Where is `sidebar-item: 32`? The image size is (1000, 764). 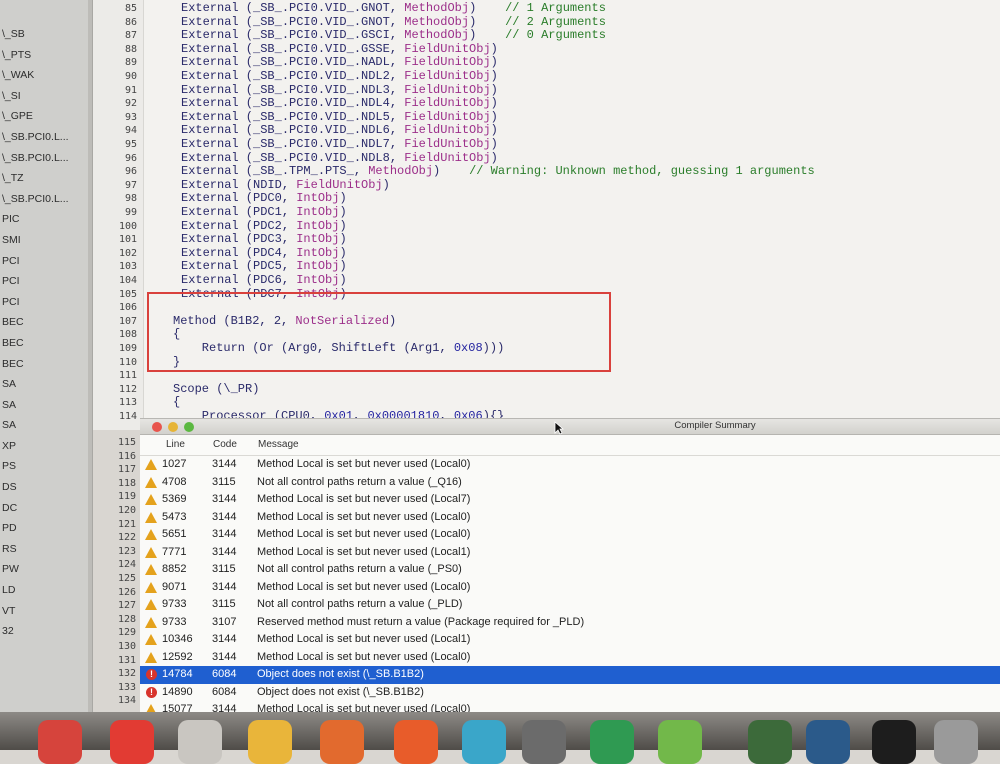 sidebar-item: 32 is located at coordinates (46, 631).